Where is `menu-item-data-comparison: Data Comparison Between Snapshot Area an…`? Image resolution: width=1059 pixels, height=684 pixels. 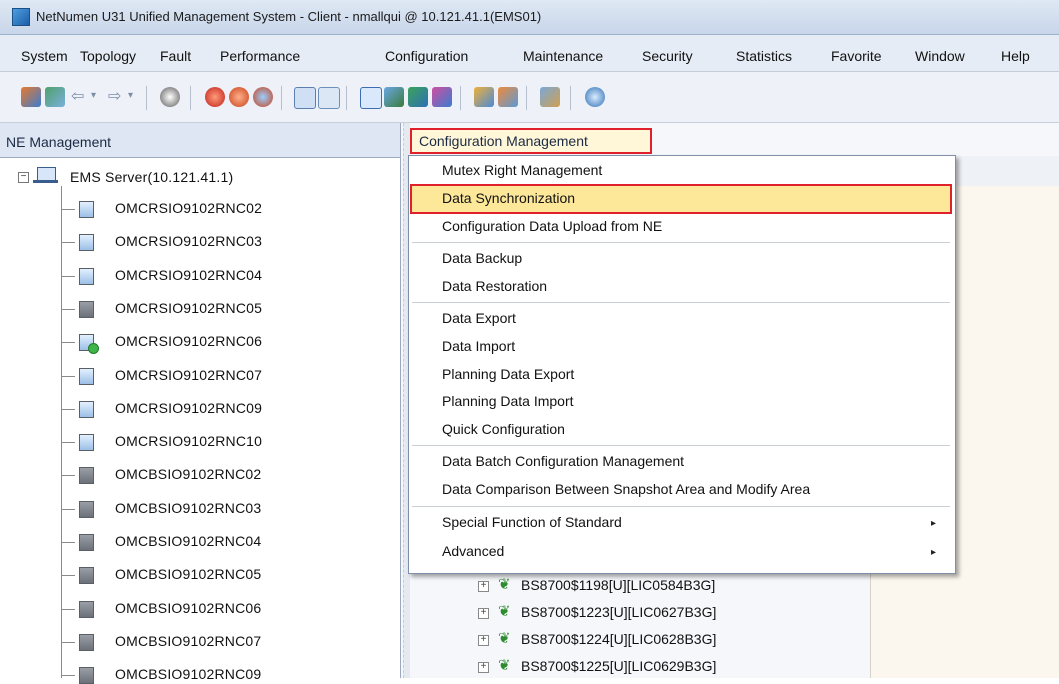
menu-item-data-comparison: Data Comparison Between Snapshot Area an… is located at coordinates (626, 489).